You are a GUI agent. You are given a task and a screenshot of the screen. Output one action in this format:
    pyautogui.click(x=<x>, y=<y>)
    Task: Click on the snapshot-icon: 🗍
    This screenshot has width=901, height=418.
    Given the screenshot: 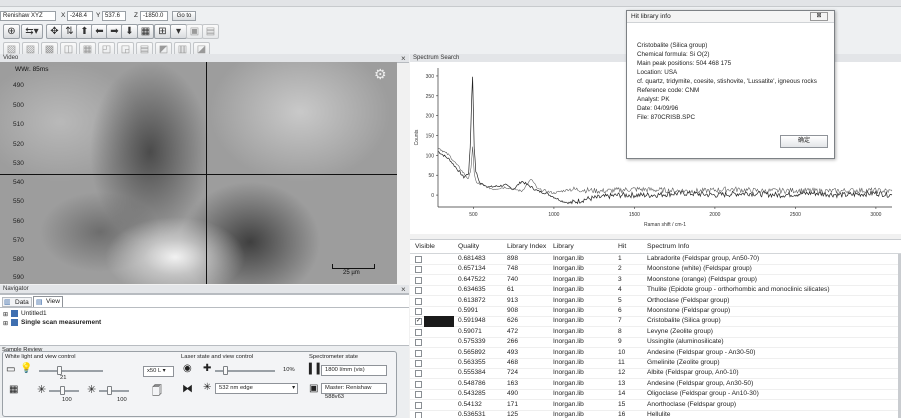 What is the action you would take?
    pyautogui.click(x=157, y=392)
    